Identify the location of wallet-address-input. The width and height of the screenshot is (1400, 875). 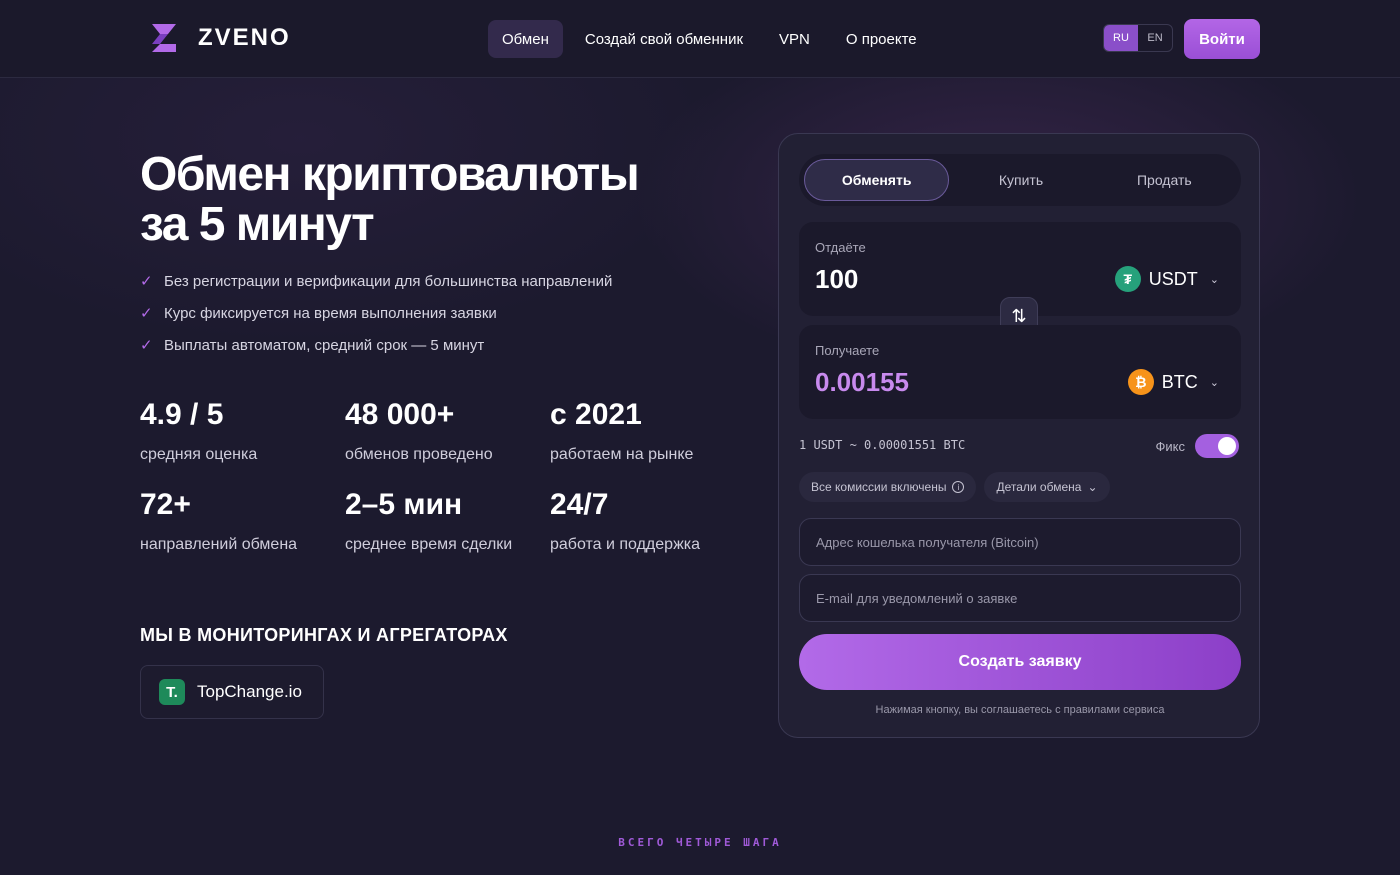
(1020, 542).